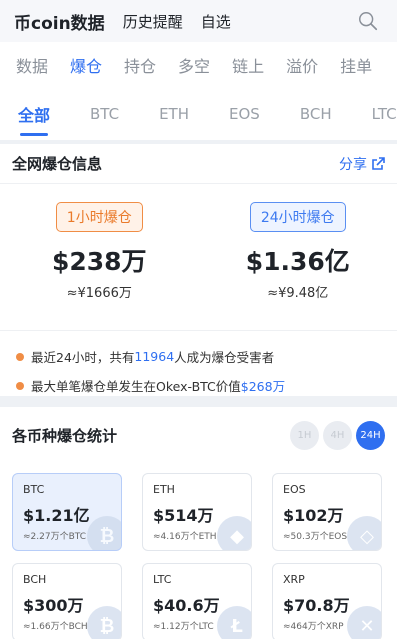  I want to click on app-title: 币coin数据, so click(59, 21).